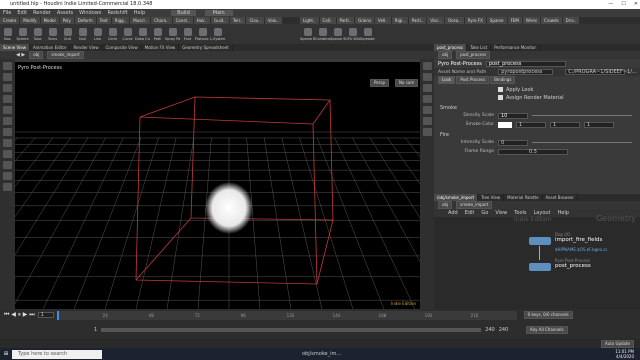 The height and width of the screenshot is (360, 640). I want to click on menu-render: Render, so click(42, 13).